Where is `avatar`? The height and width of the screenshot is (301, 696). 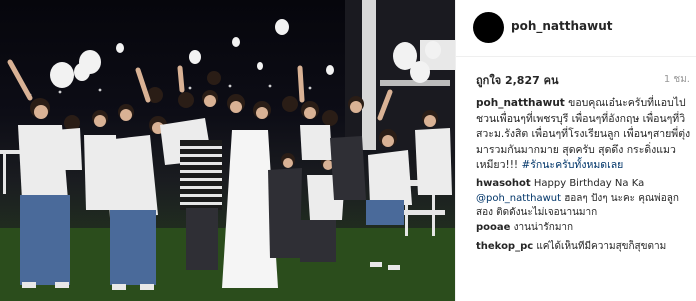
avatar is located at coordinates (488, 27).